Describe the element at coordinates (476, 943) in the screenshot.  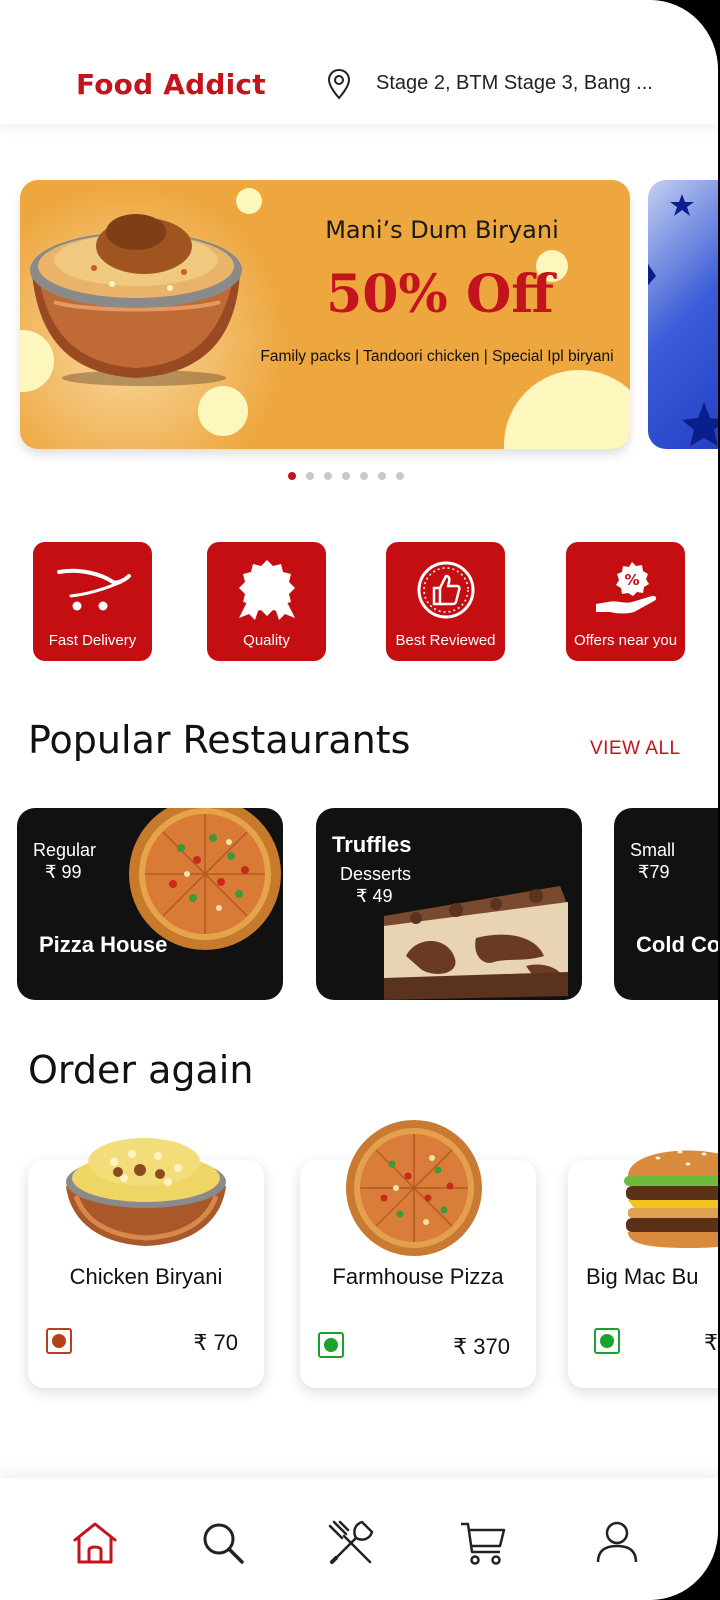
I see `cake-slice-image` at that location.